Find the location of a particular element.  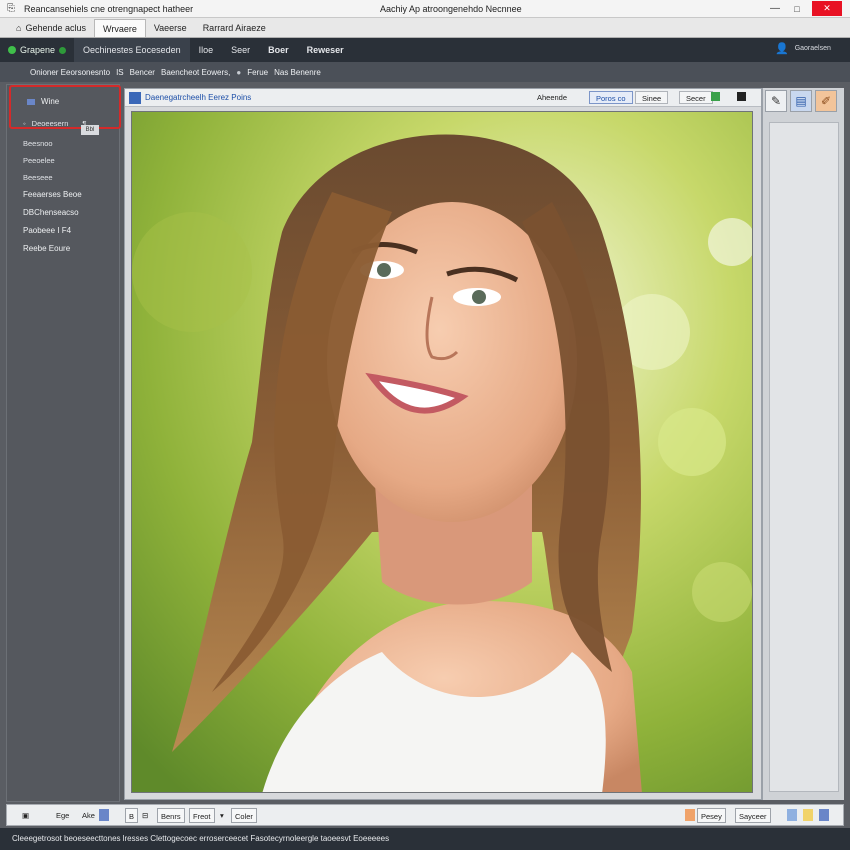

tab-home: ⌂ Gehende aclus is located at coordinates (51, 28).